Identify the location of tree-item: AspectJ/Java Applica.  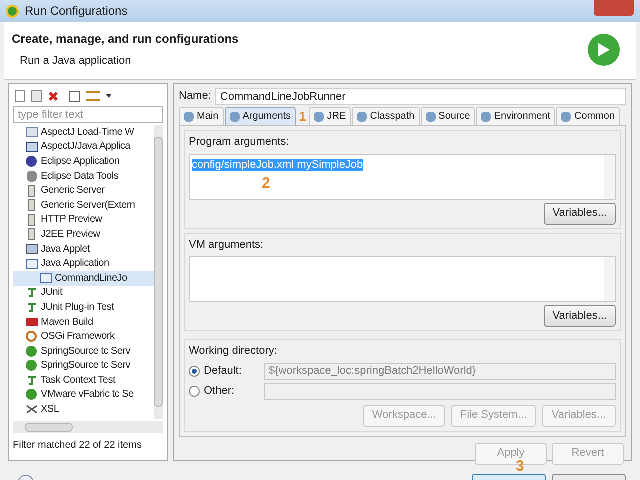
(83, 147).